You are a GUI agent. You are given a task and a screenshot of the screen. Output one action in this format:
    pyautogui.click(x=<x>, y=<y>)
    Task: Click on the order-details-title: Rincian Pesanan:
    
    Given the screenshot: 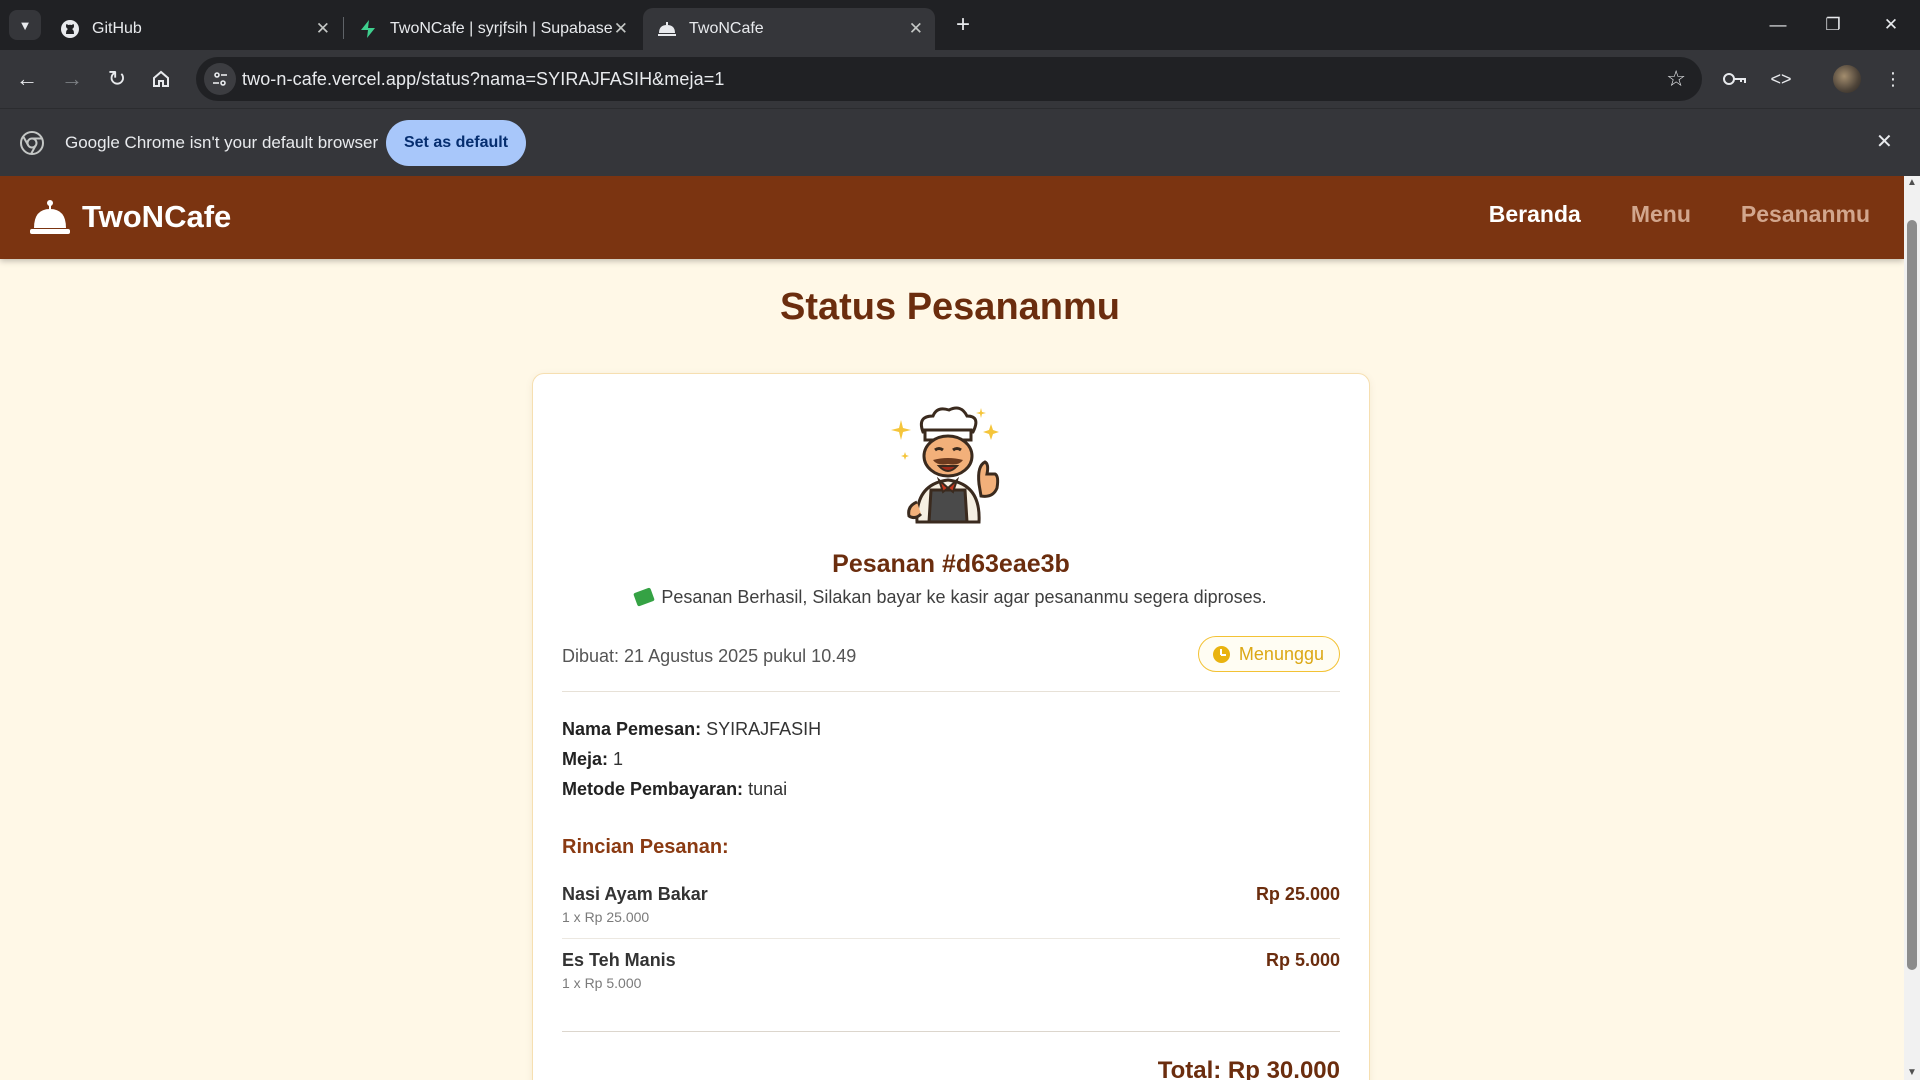 What is the action you would take?
    pyautogui.click(x=645, y=847)
    